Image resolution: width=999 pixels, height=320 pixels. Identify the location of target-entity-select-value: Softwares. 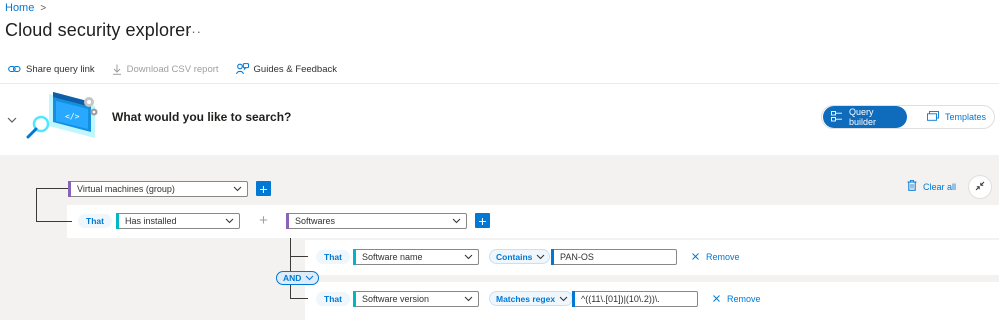
(315, 221).